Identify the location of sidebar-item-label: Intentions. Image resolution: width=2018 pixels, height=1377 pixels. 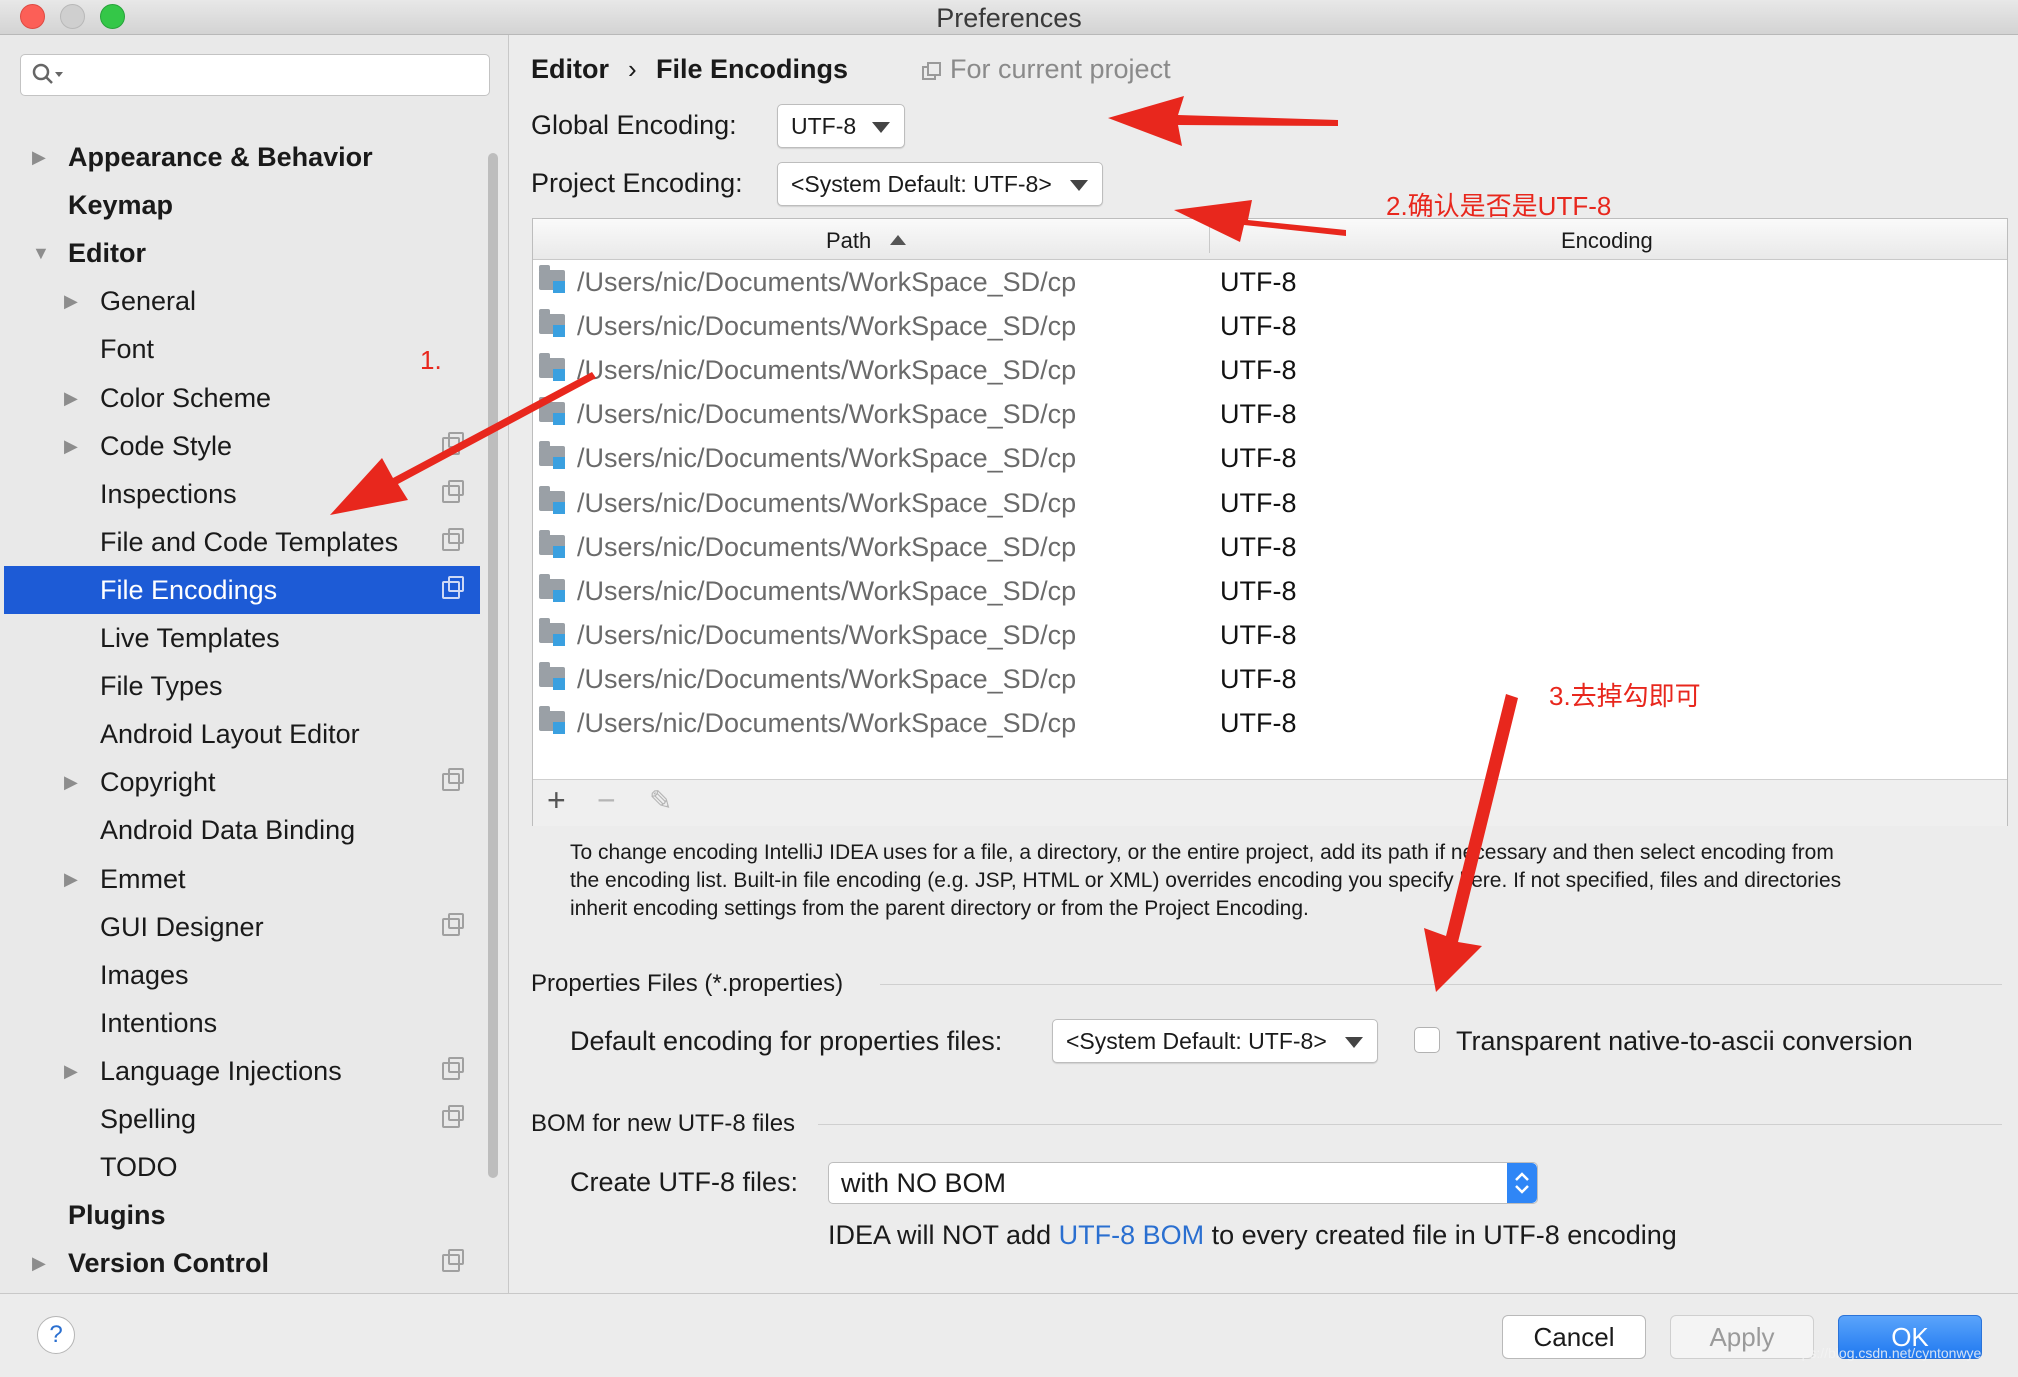
(159, 1022).